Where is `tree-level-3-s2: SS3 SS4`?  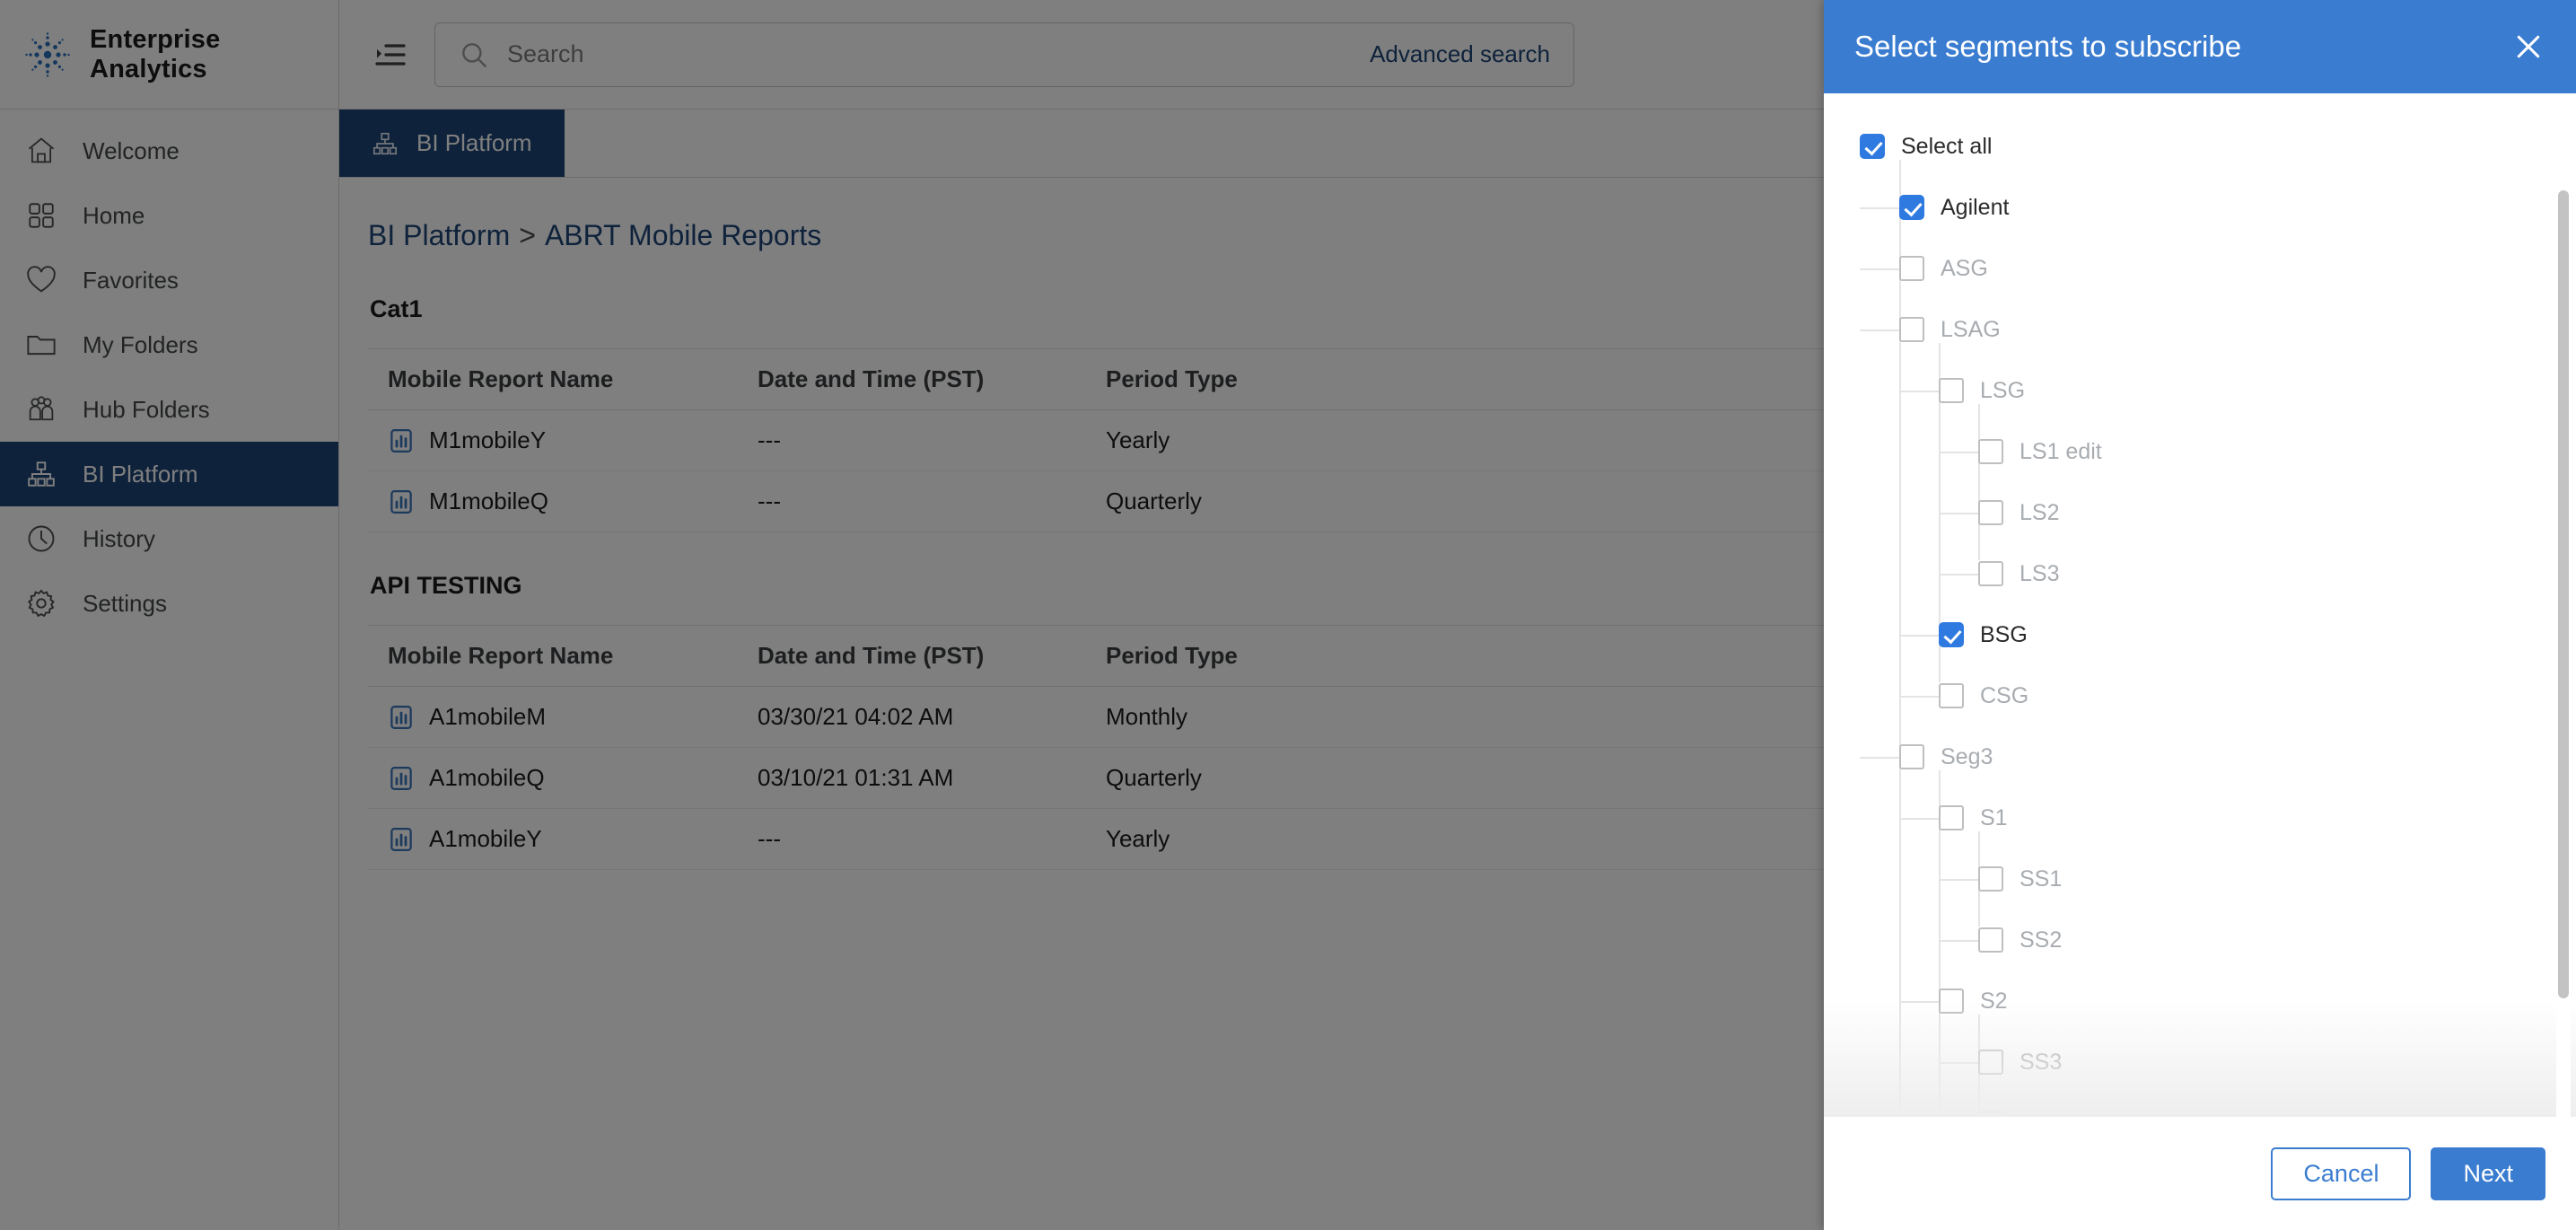
tree-level-3-s2: SS3 SS4 is located at coordinates (2251, 1066).